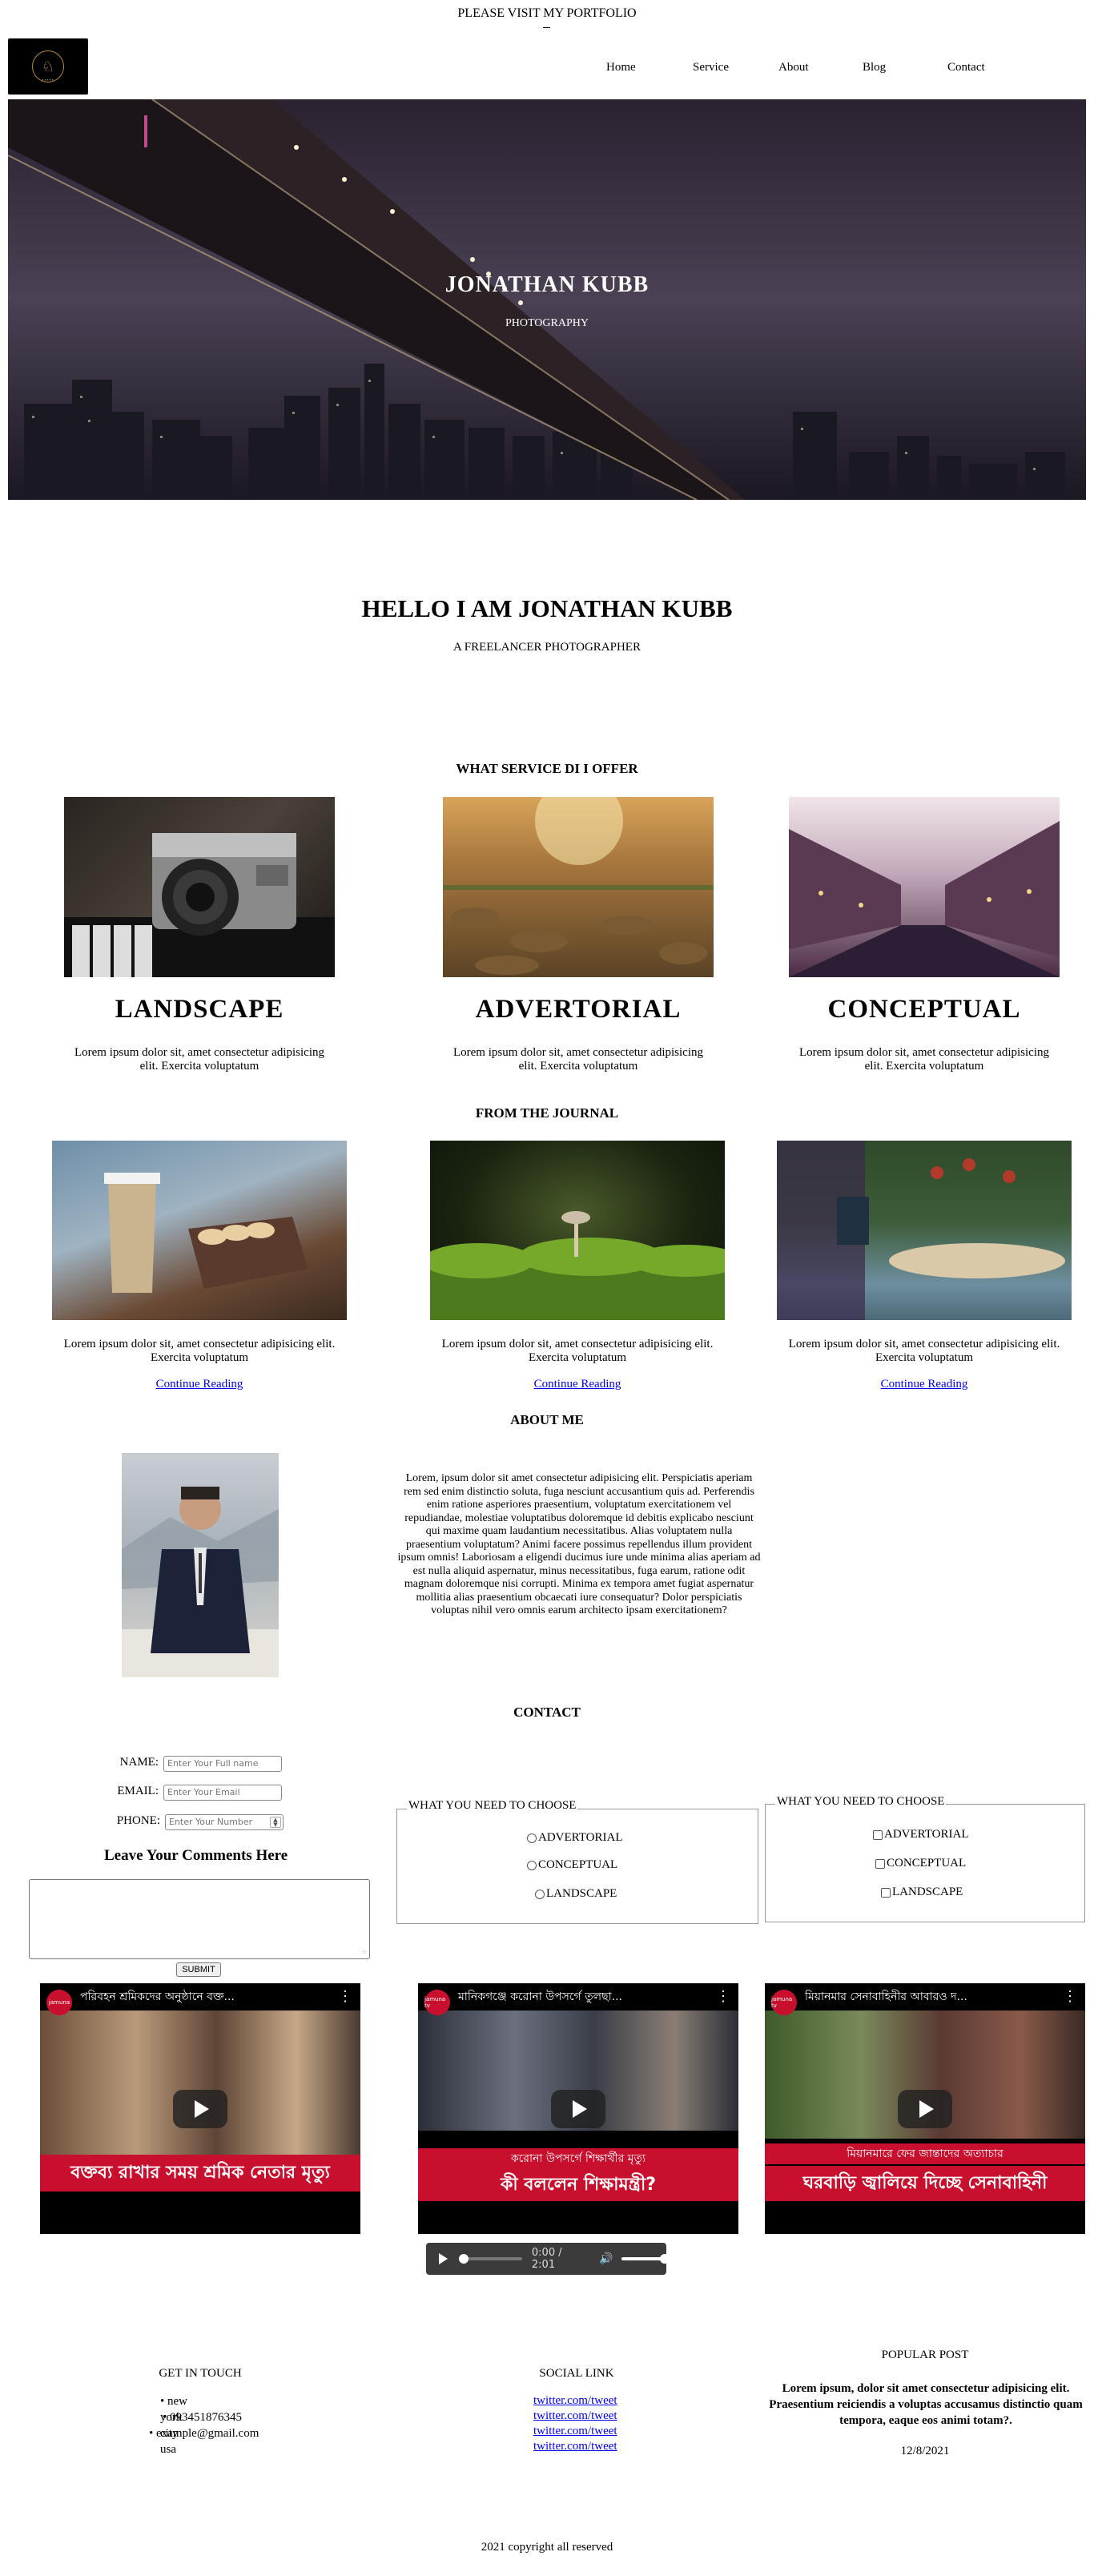 This screenshot has width=1094, height=2576. I want to click on channel-avatar-icon: jamuna, so click(59, 2002).